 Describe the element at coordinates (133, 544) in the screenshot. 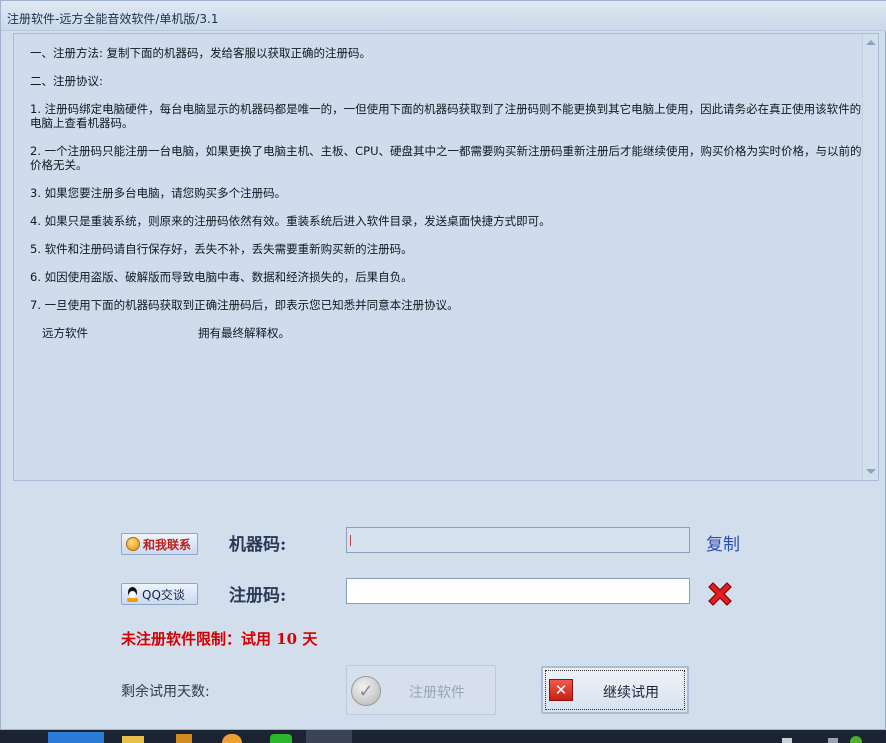

I see `contact-icon` at that location.